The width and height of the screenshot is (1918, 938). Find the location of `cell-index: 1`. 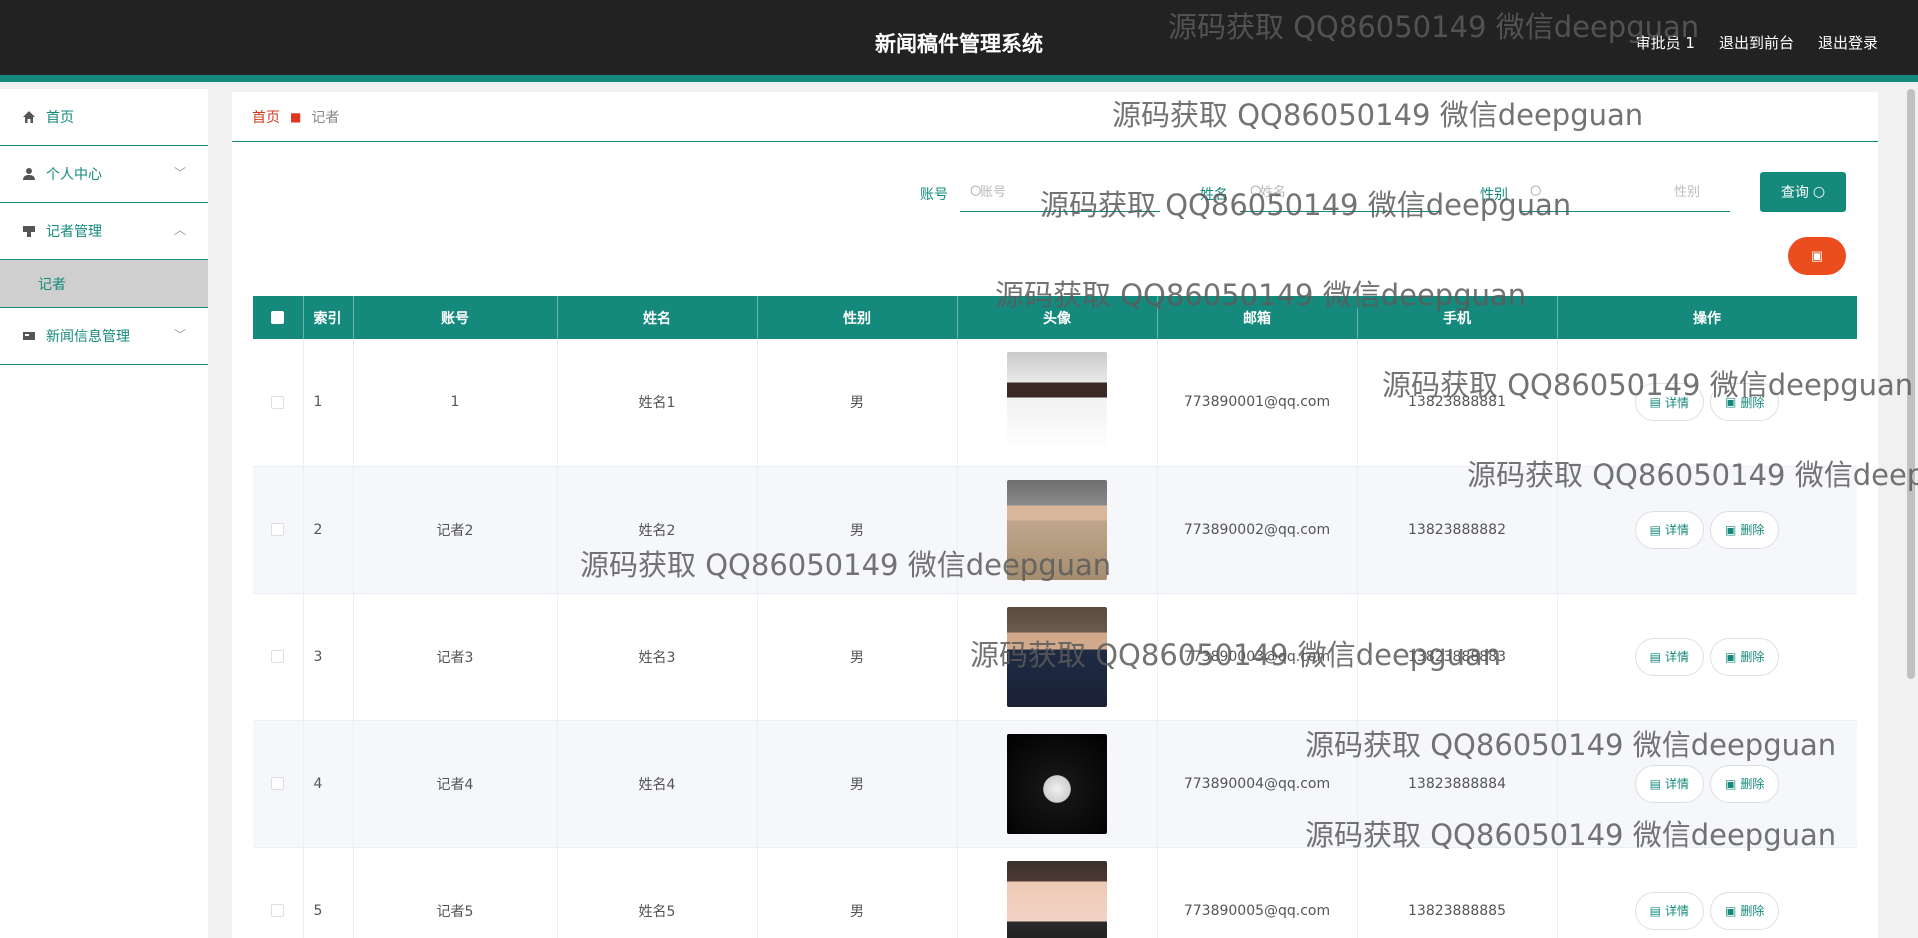

cell-index: 1 is located at coordinates (328, 403).